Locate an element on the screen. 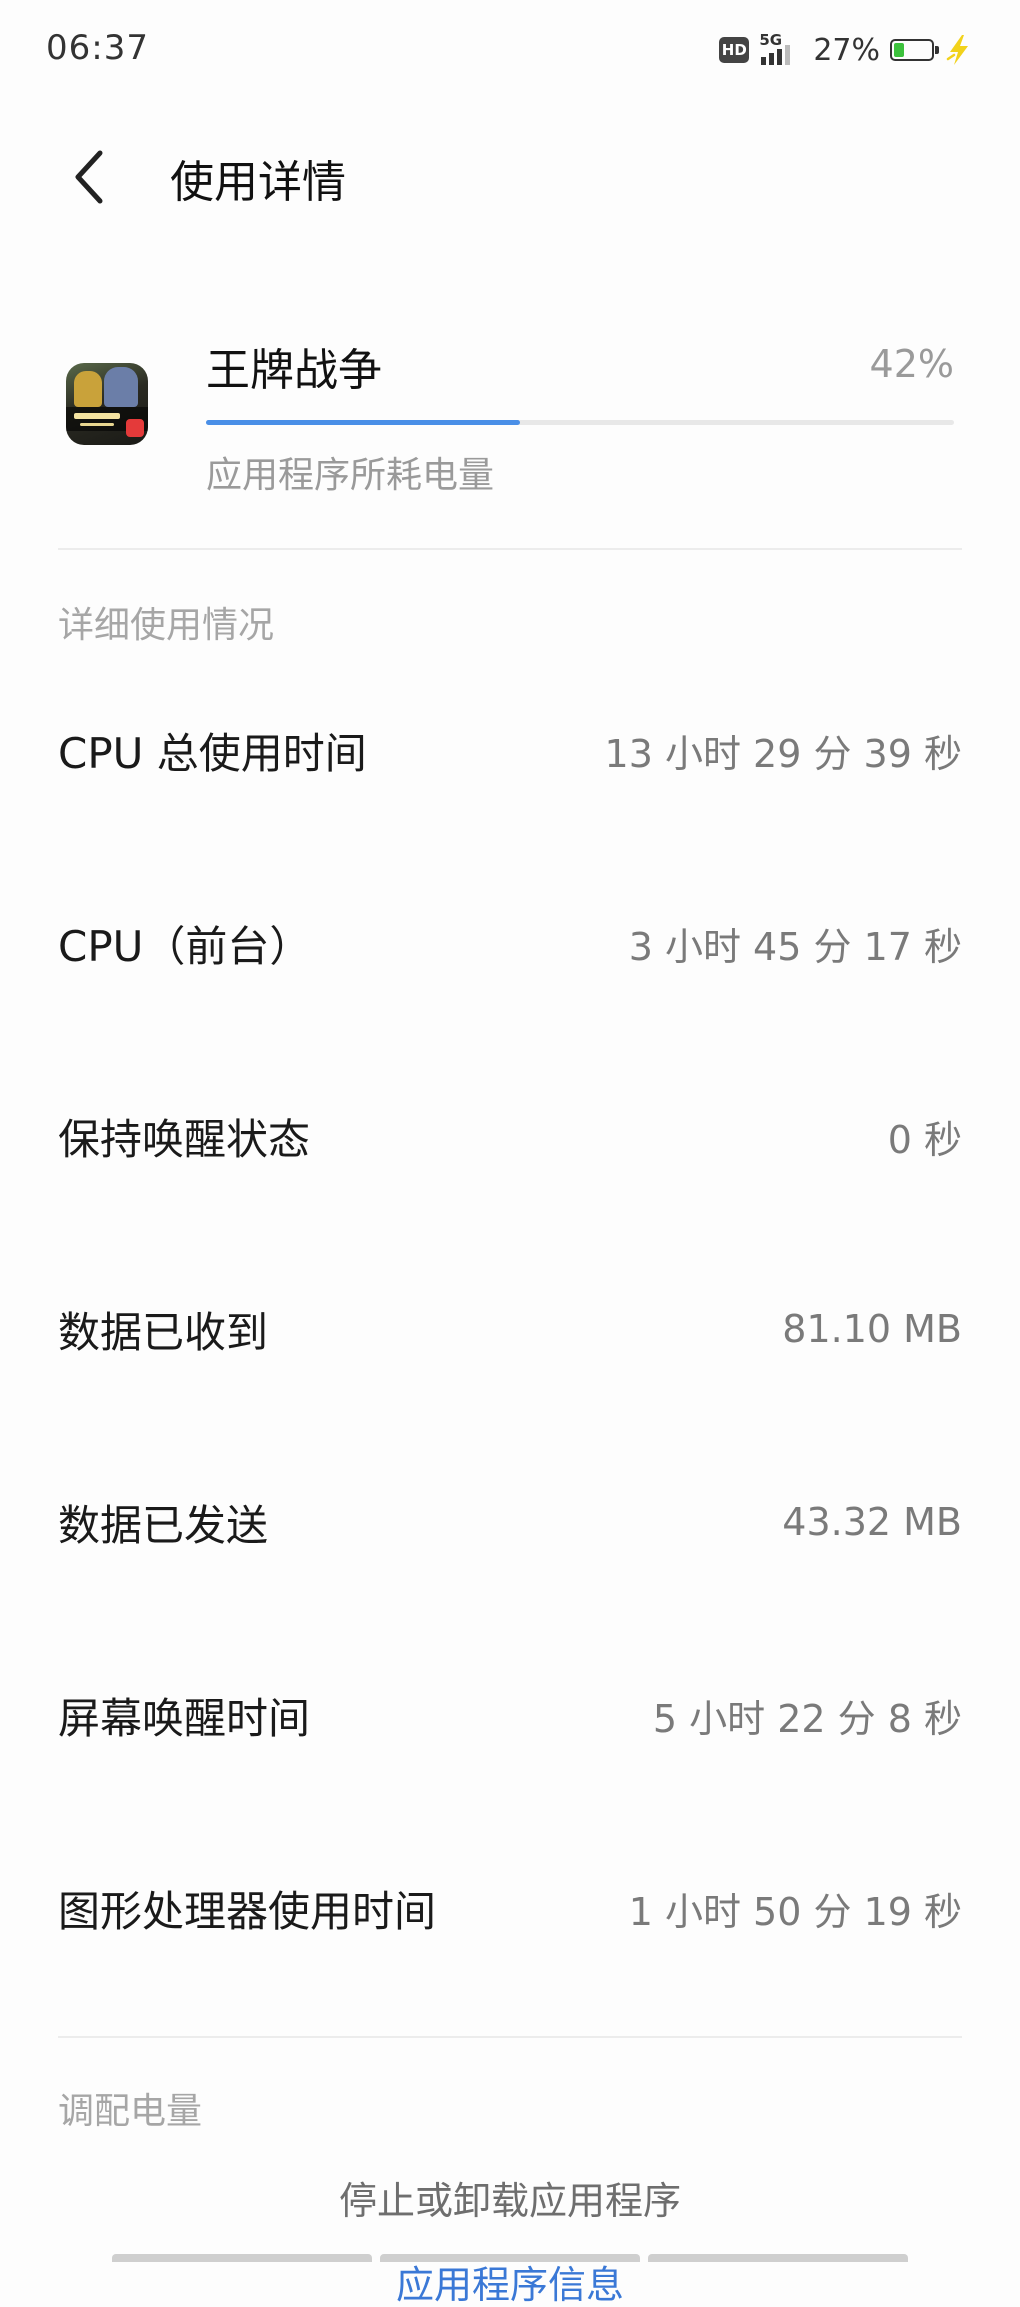  app-info-button: 应用程序信息 is located at coordinates (510, 2279).